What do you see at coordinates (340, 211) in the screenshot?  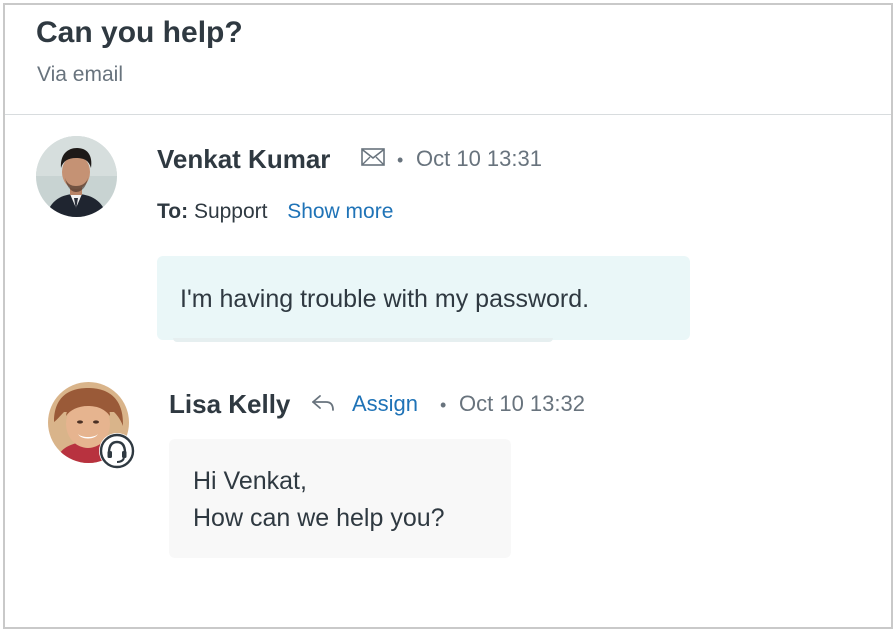 I see `show-more-link: Show more` at bounding box center [340, 211].